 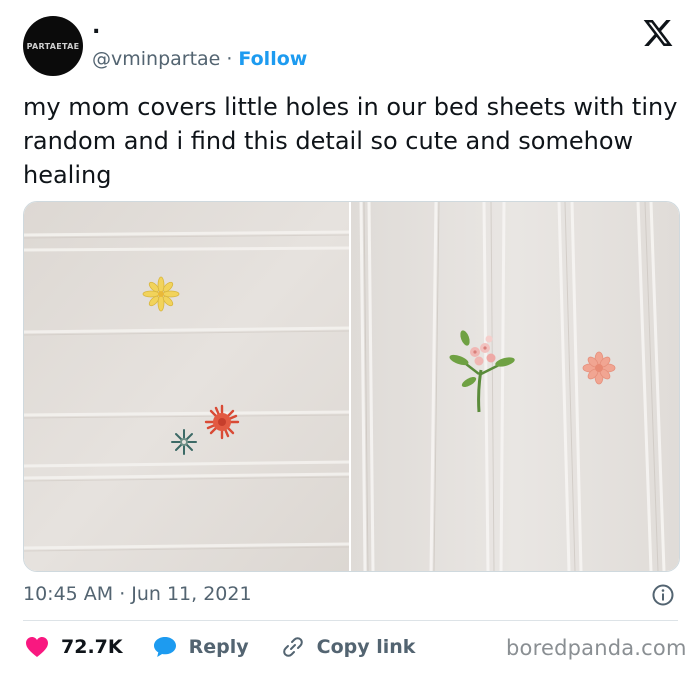 I want to click on reply-bubble-icon, so click(x=164, y=647).